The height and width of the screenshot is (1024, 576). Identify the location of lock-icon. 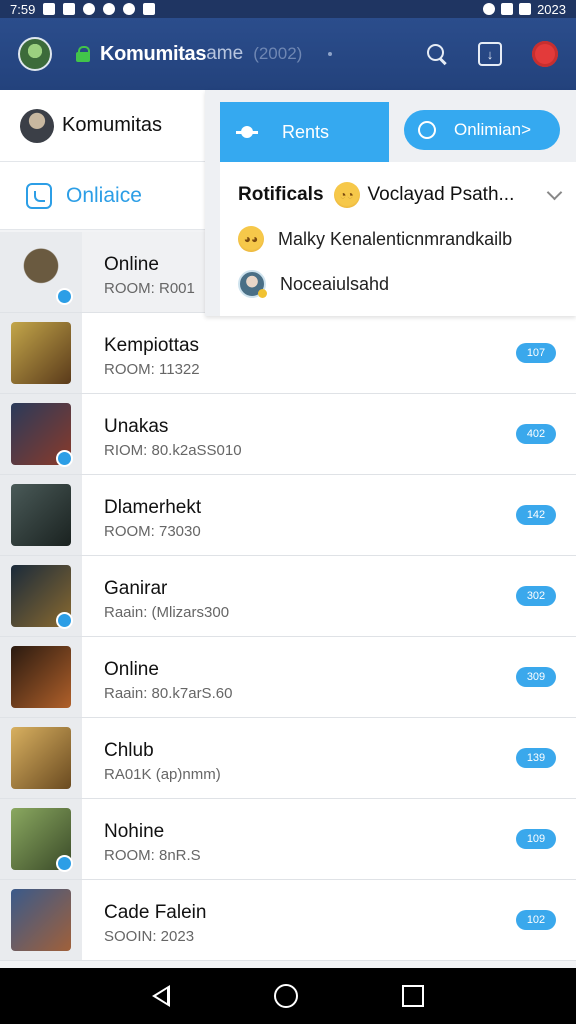
(83, 54).